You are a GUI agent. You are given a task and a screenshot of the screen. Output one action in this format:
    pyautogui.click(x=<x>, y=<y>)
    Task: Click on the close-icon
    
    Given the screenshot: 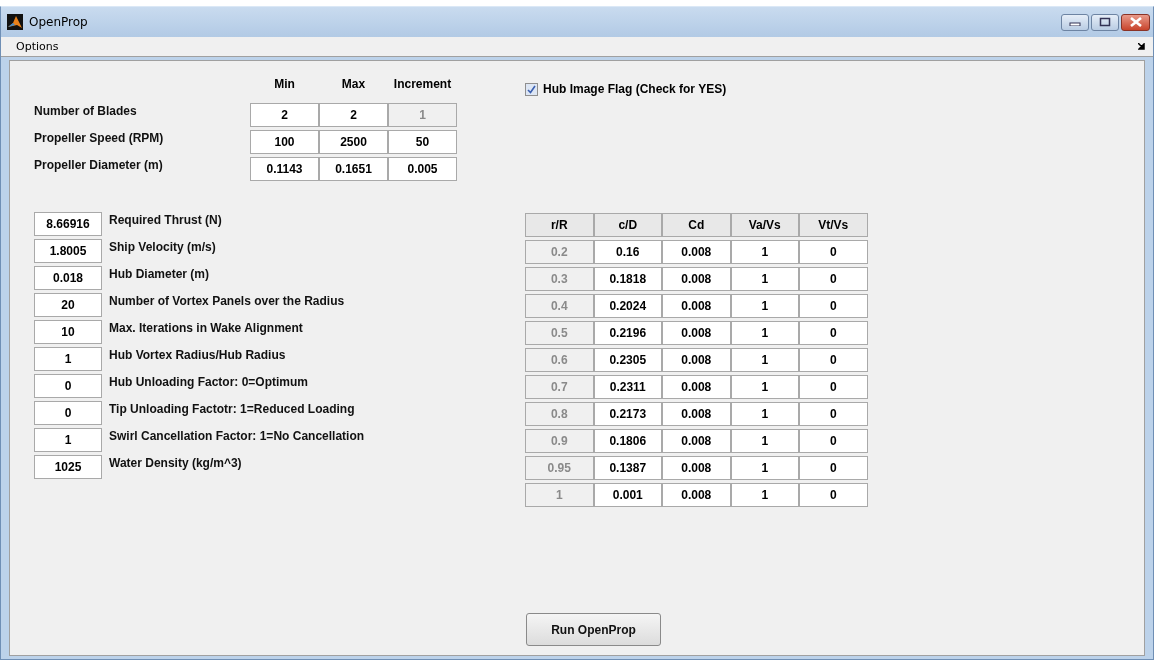 What is the action you would take?
    pyautogui.click(x=1135, y=22)
    